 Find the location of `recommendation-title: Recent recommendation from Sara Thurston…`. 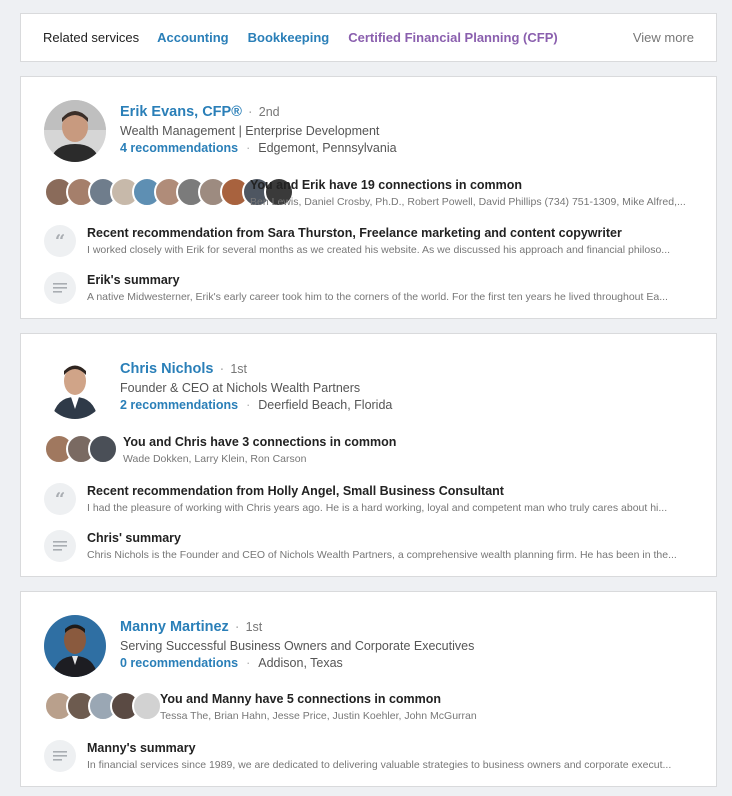

recommendation-title: Recent recommendation from Sara Thurston… is located at coordinates (354, 233).